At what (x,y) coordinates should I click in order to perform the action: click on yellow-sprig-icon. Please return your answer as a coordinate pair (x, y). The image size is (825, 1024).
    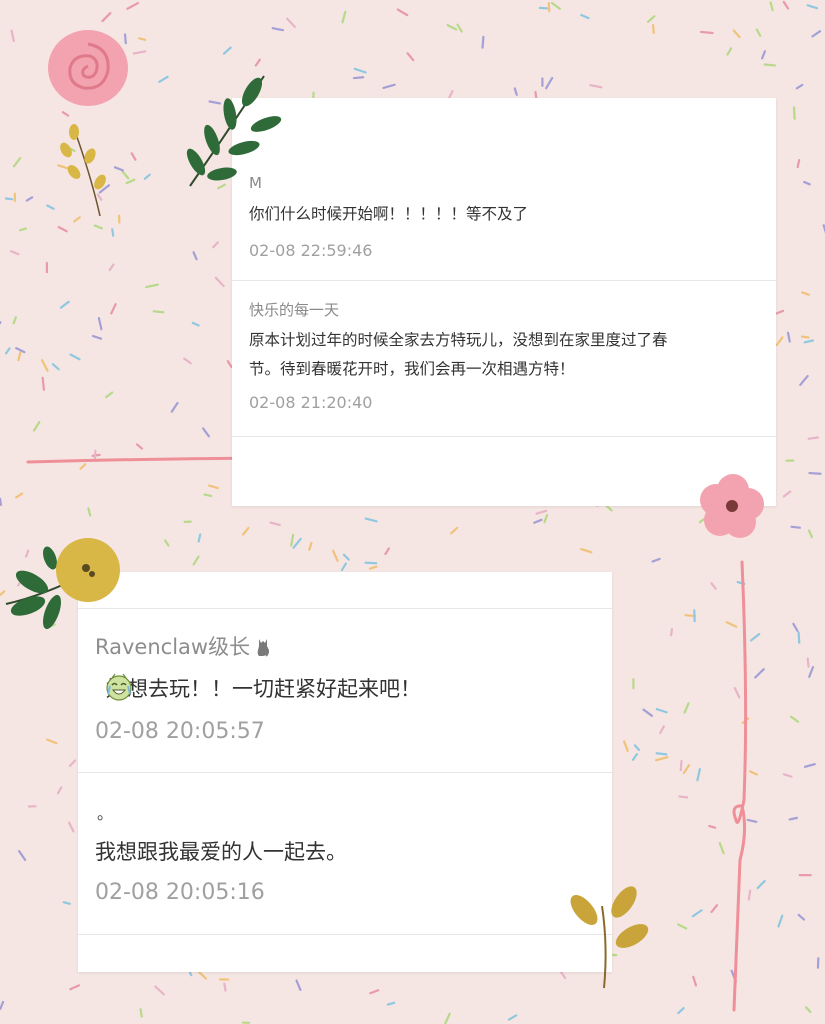
    Looking at the image, I should click on (83, 170).